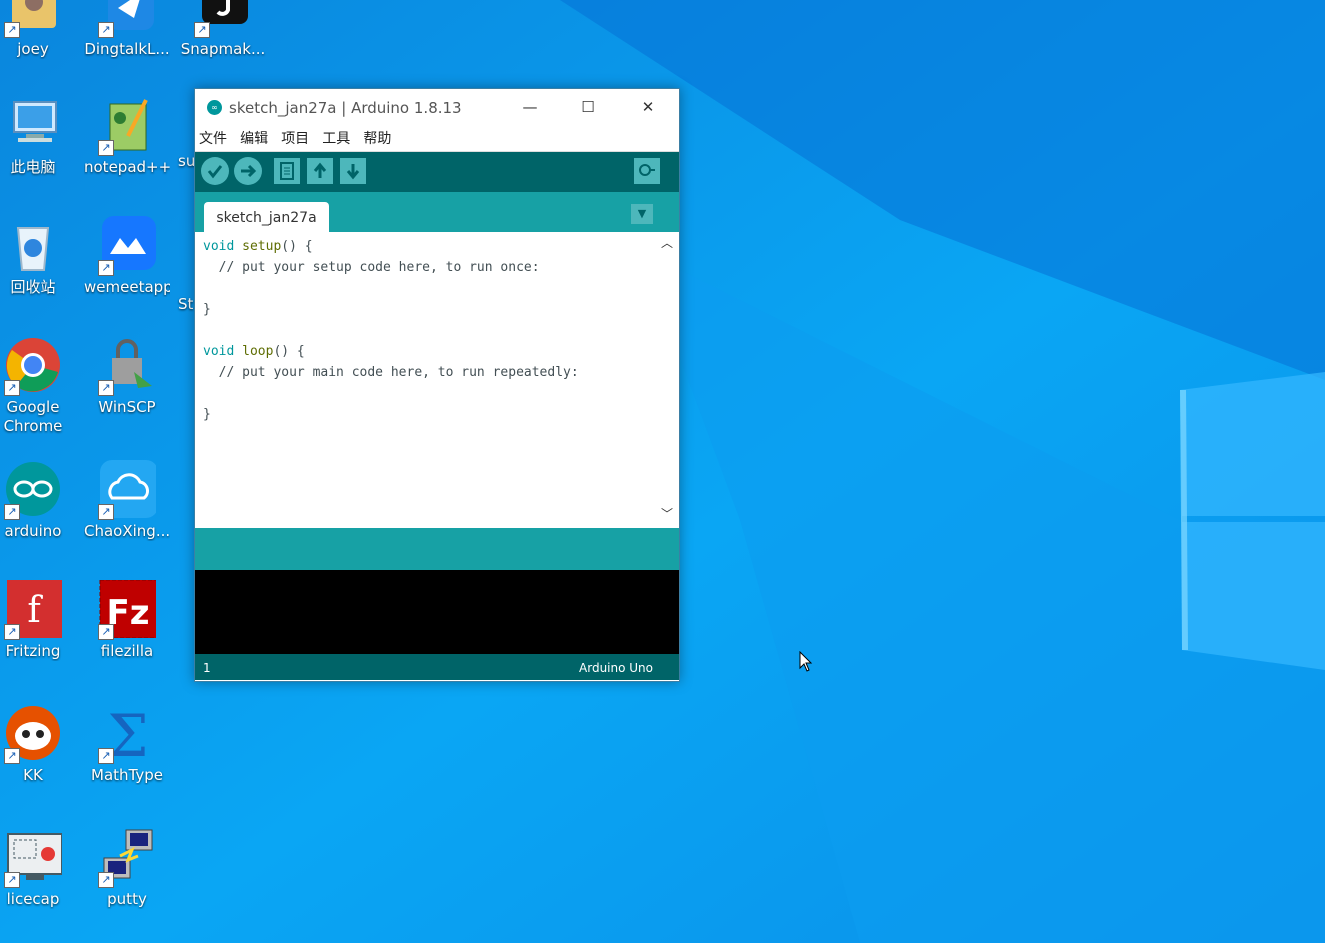 This screenshot has width=1325, height=943. I want to click on arduino-icon: ↗, so click(33, 490).